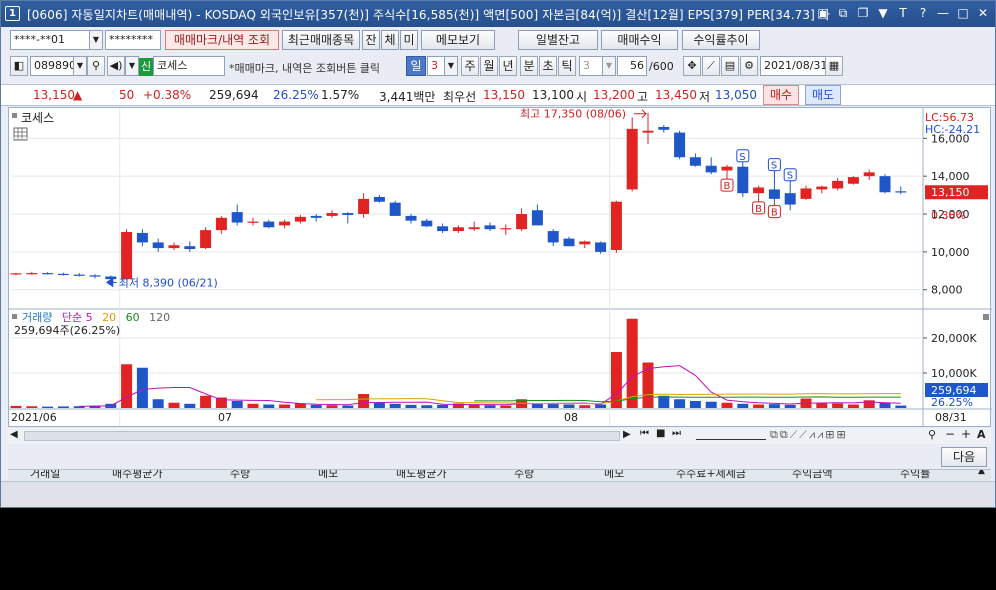 This screenshot has width=996, height=590. I want to click on period-second-button: 초, so click(548, 66).